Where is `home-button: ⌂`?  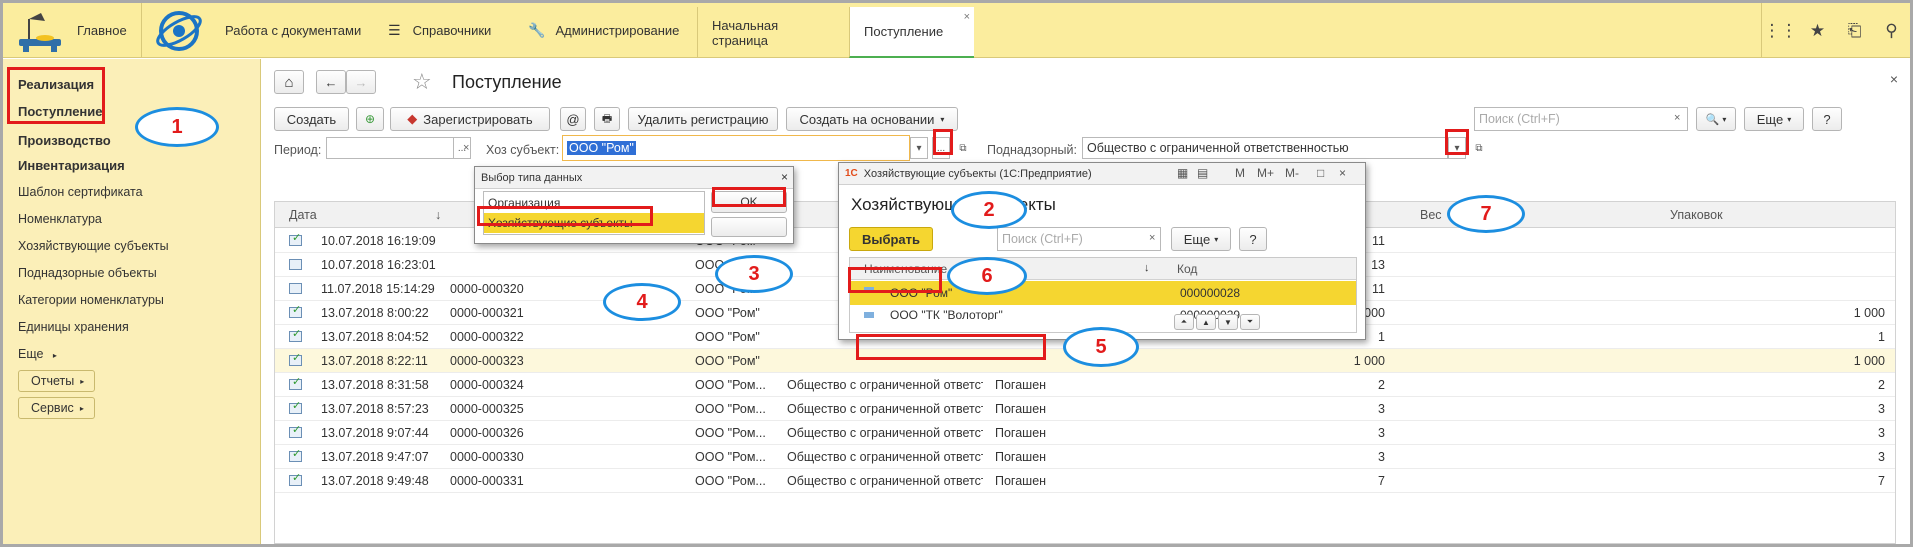 home-button: ⌂ is located at coordinates (289, 82).